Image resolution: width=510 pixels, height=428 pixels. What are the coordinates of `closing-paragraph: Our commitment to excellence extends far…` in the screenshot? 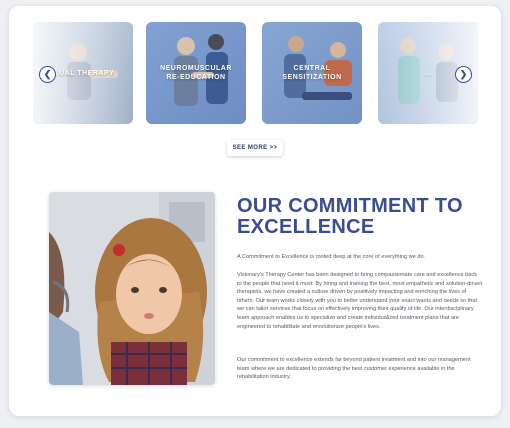 It's located at (354, 369).